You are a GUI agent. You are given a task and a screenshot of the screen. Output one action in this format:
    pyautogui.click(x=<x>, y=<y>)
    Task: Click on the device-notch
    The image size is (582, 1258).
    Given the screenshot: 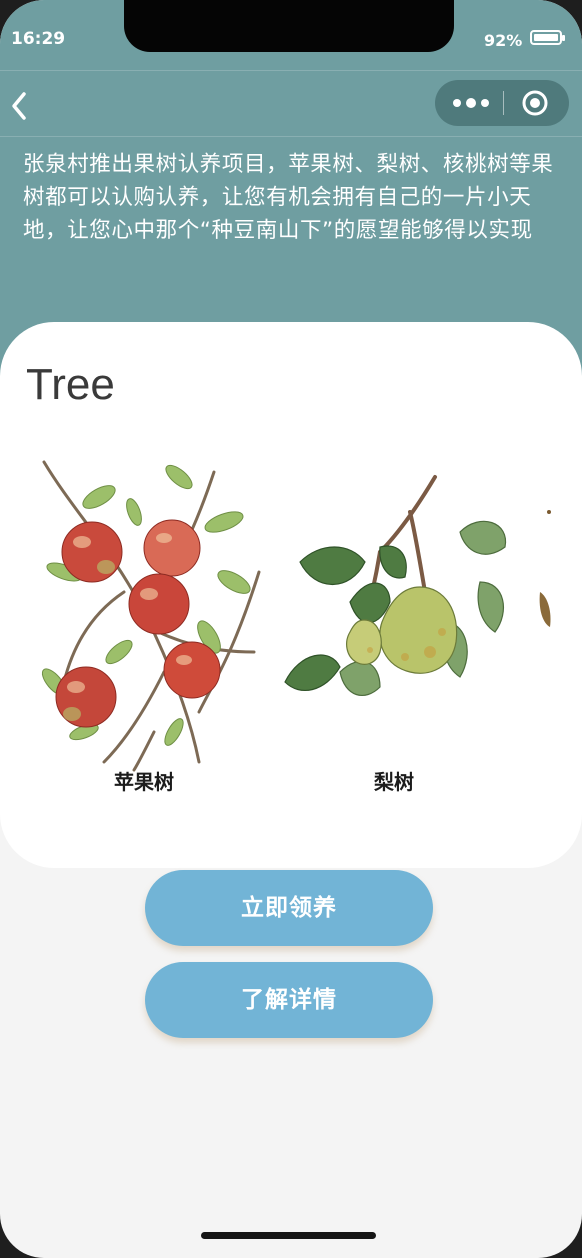 What is the action you would take?
    pyautogui.click(x=289, y=26)
    